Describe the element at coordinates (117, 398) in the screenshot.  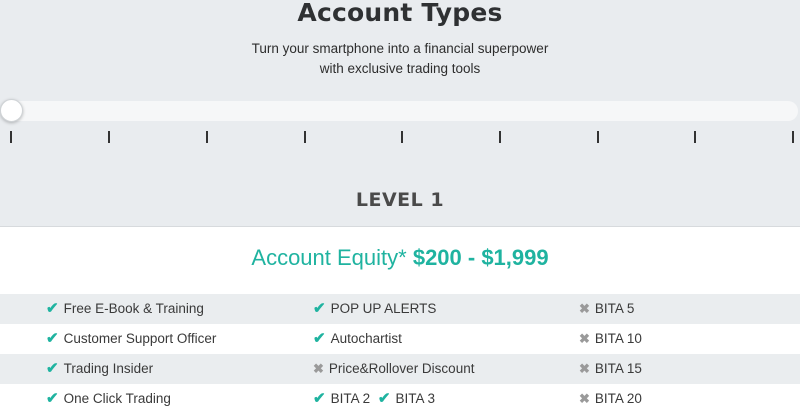
I see `feature-label: One Click Trading` at that location.